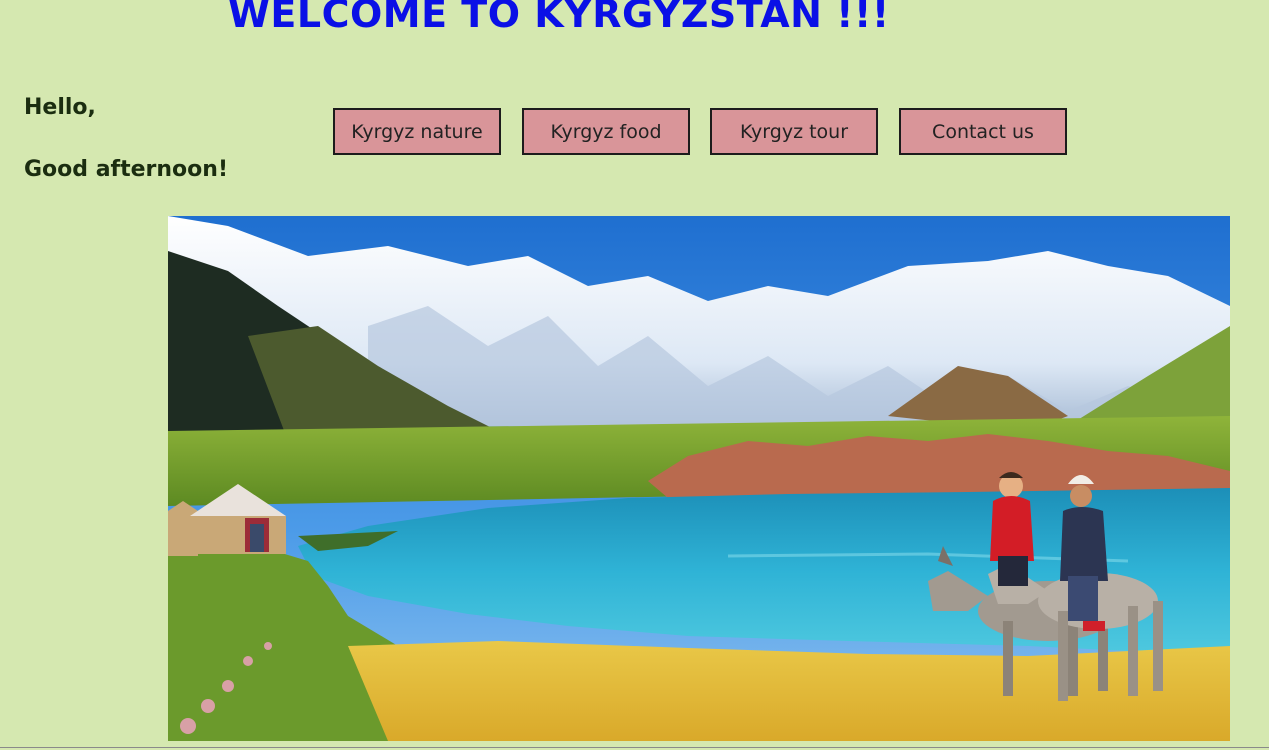 This screenshot has width=1269, height=750. Describe the element at coordinates (983, 131) in the screenshot. I see `nav-button-contact: Contact us` at that location.